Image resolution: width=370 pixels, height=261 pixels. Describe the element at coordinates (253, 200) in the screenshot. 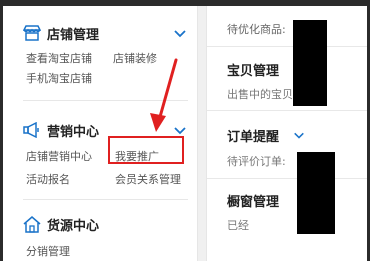

I see `window-management-title: 橱窗管理` at that location.